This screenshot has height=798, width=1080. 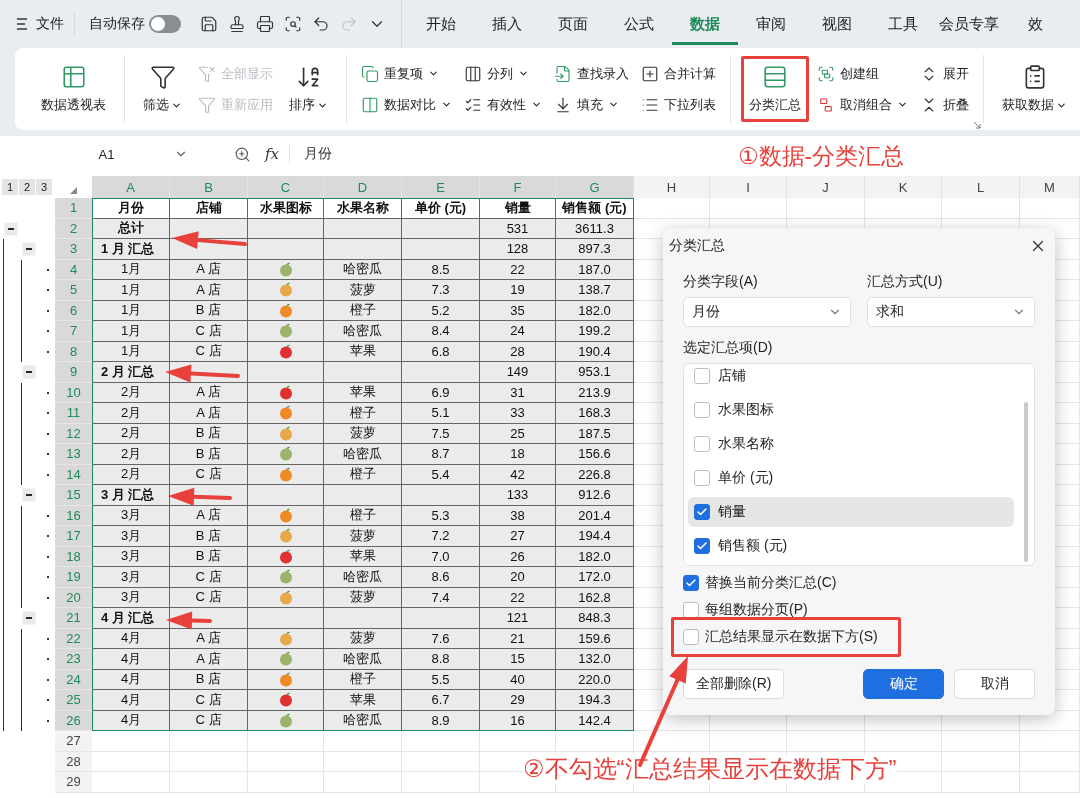 I want to click on table-cell: 33, so click(x=518, y=413).